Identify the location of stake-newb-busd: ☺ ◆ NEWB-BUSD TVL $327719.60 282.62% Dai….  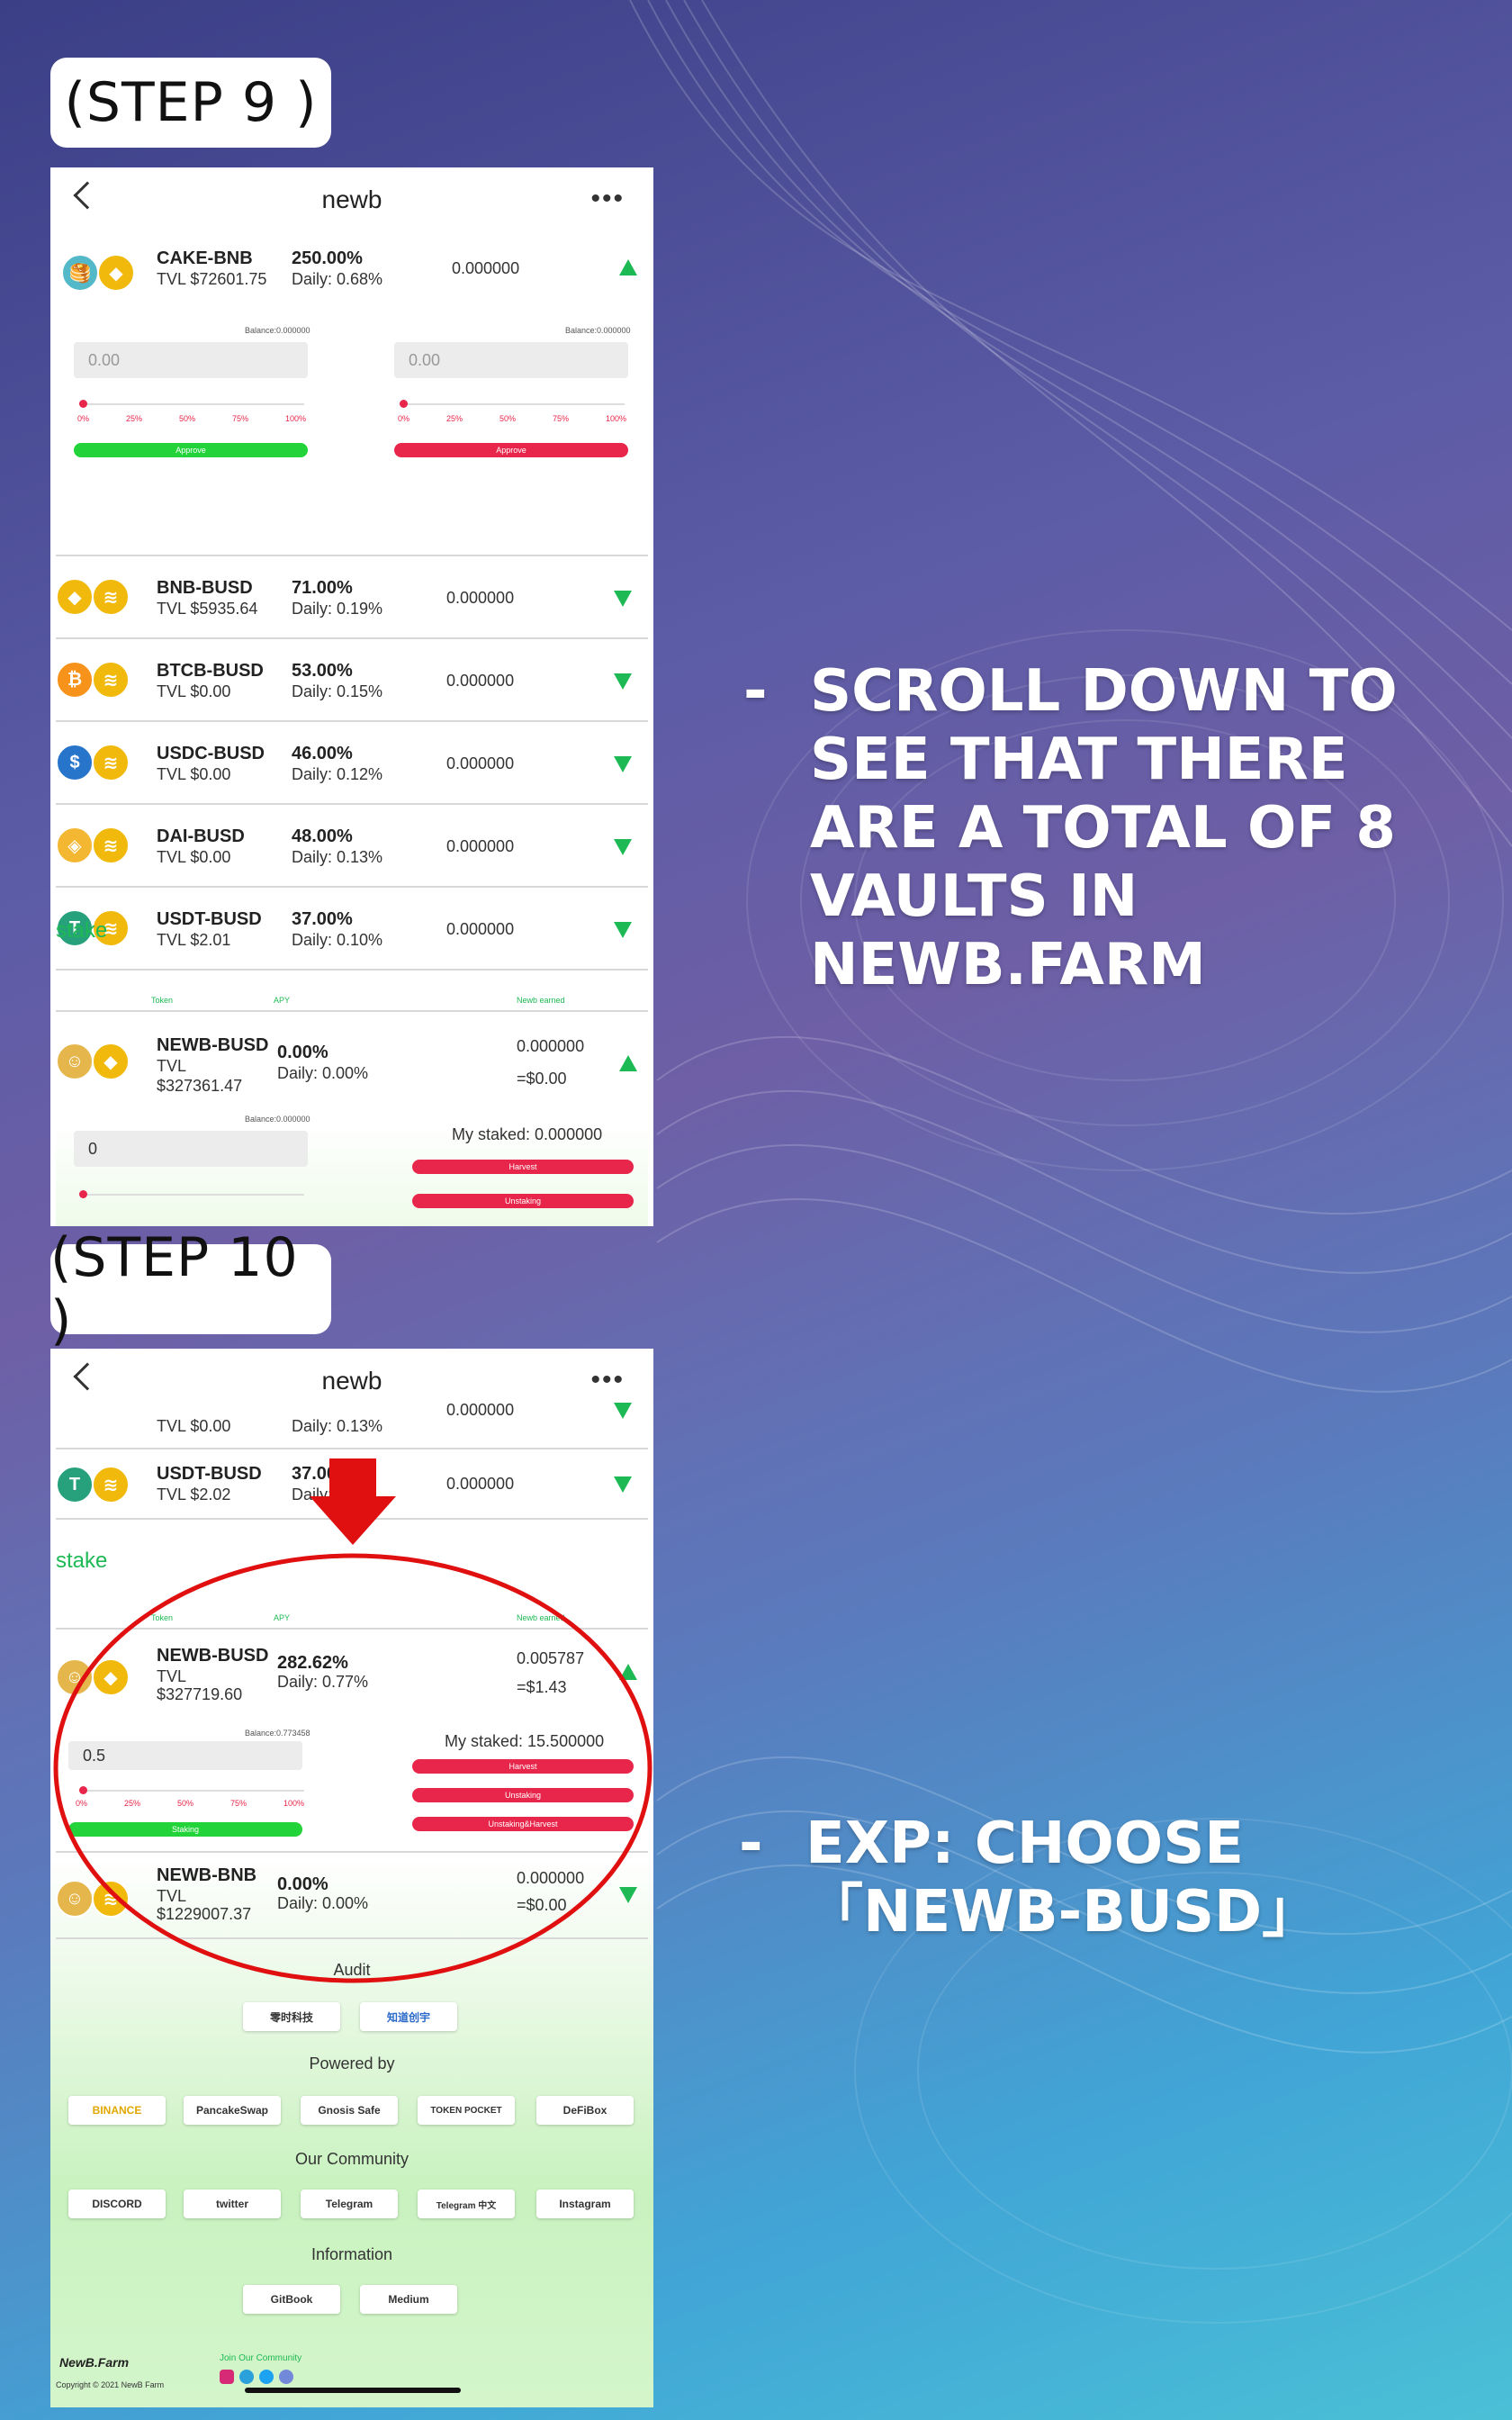
(352, 1741).